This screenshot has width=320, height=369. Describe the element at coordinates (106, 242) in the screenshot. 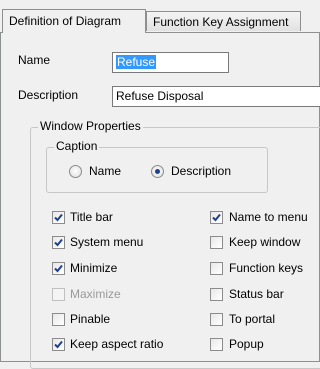

I see `system-menu-label: System menu` at that location.